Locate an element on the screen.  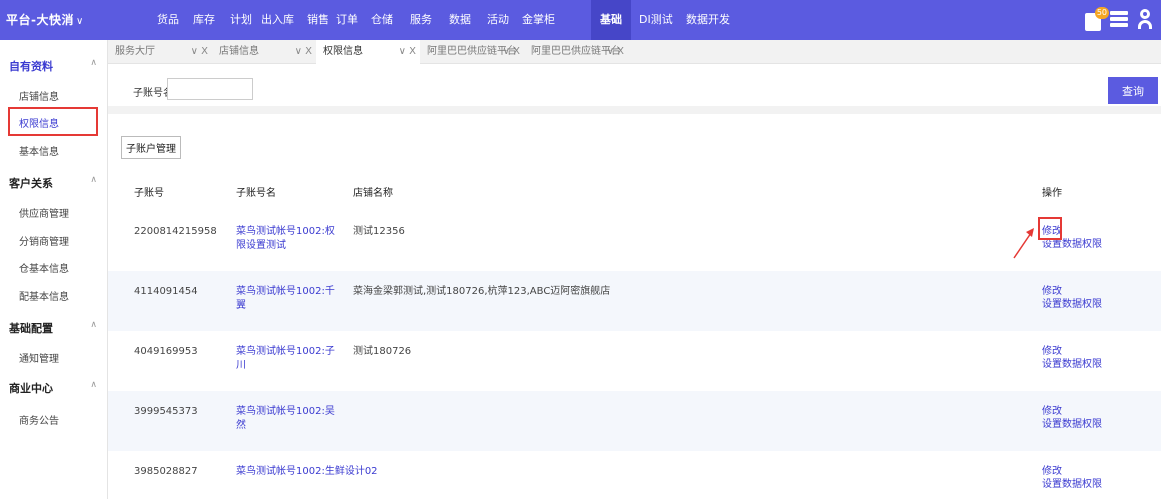
sidebar-group-label: 客户关系 is located at coordinates (31, 183).